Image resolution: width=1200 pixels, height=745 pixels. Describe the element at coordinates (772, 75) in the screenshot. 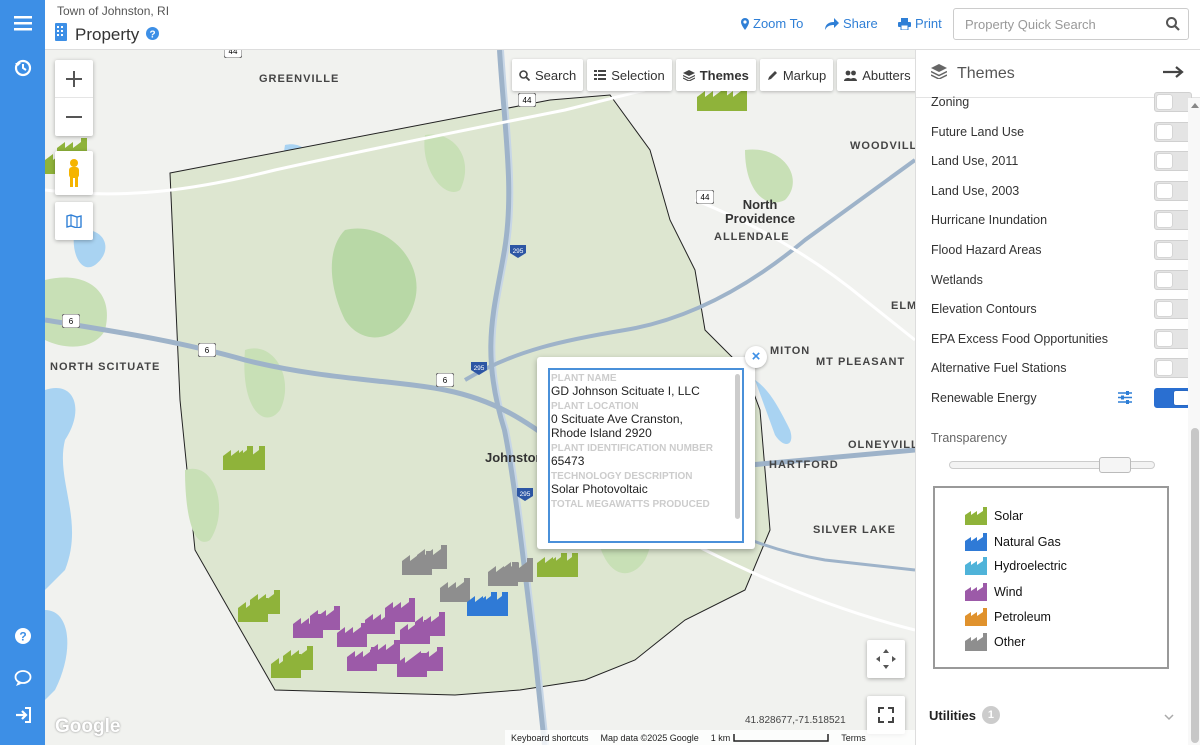

I see `pencil-icon` at that location.